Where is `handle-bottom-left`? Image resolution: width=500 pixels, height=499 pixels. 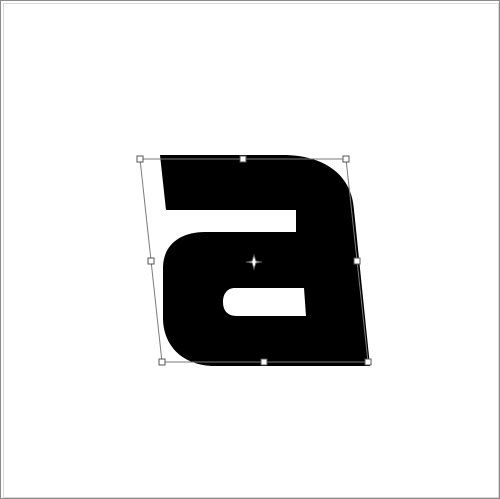
handle-bottom-left is located at coordinates (162, 362).